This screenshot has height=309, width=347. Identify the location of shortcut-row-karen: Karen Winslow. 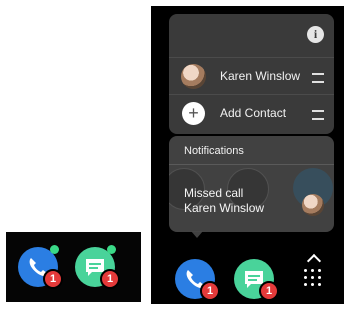
(251, 75).